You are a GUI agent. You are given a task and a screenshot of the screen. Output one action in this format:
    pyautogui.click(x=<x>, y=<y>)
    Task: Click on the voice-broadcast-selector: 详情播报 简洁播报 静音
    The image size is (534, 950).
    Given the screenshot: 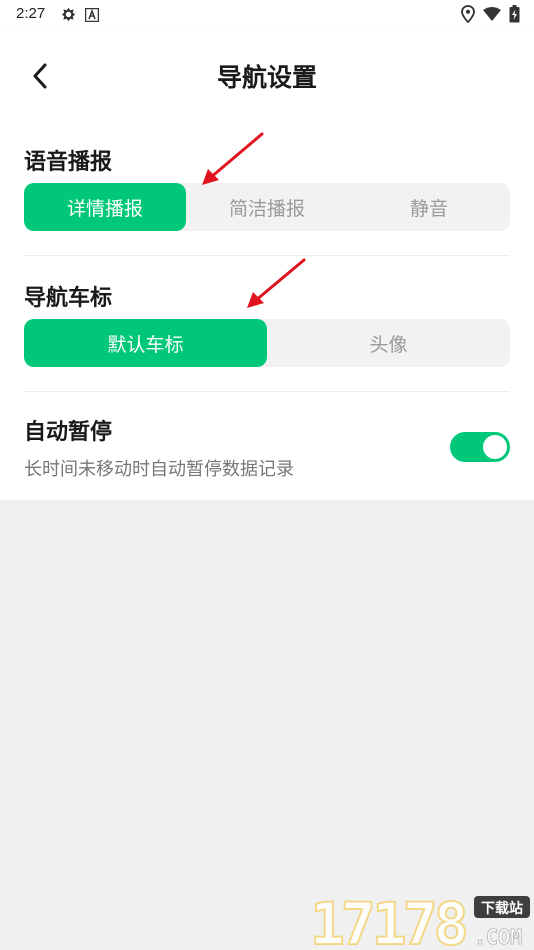 What is the action you would take?
    pyautogui.click(x=267, y=207)
    